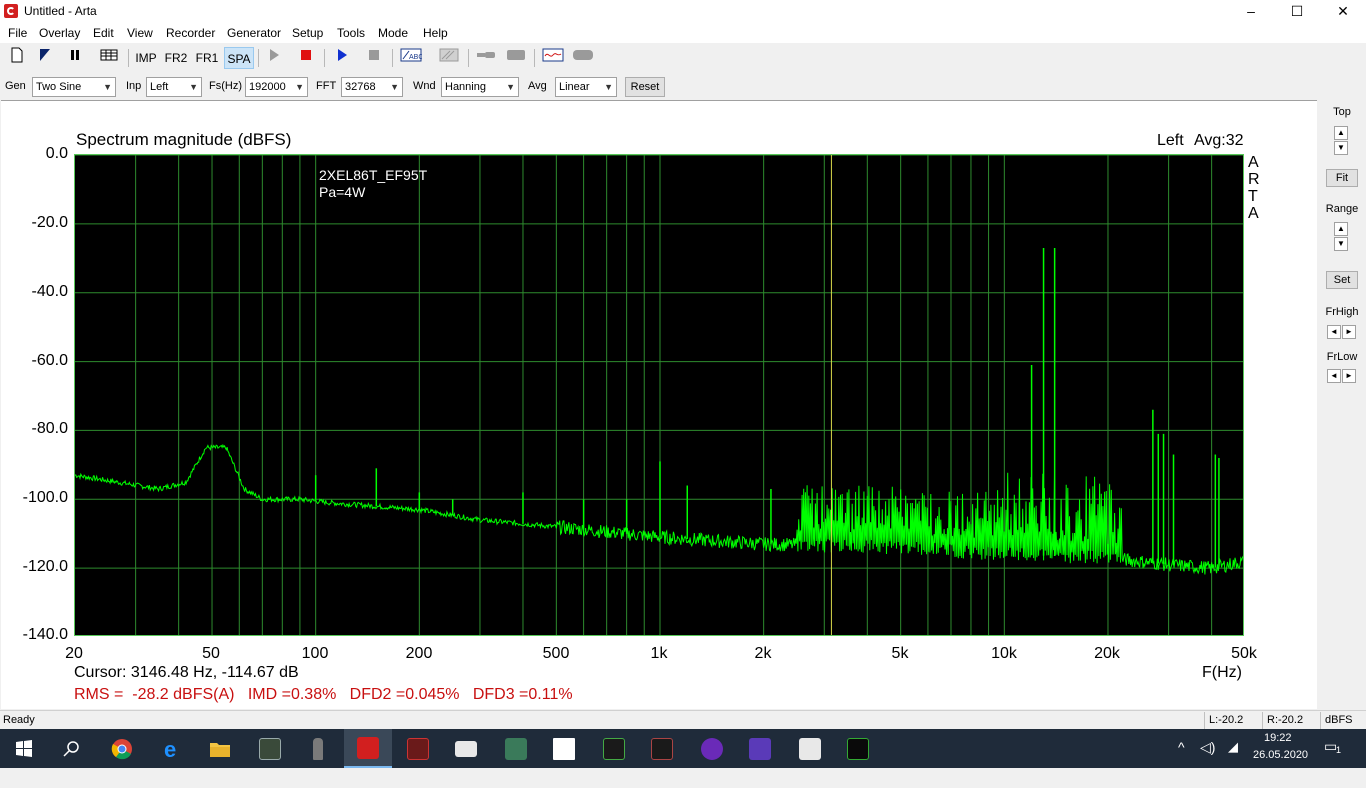  Describe the element at coordinates (1341, 133) in the screenshot. I see `top-up-button: ▲` at that location.